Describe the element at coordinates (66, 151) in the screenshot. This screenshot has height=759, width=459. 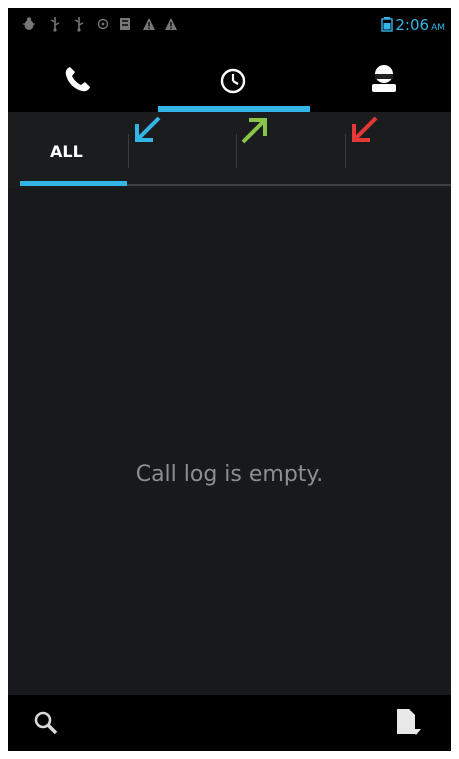
I see `filter-all-label: ALL` at that location.